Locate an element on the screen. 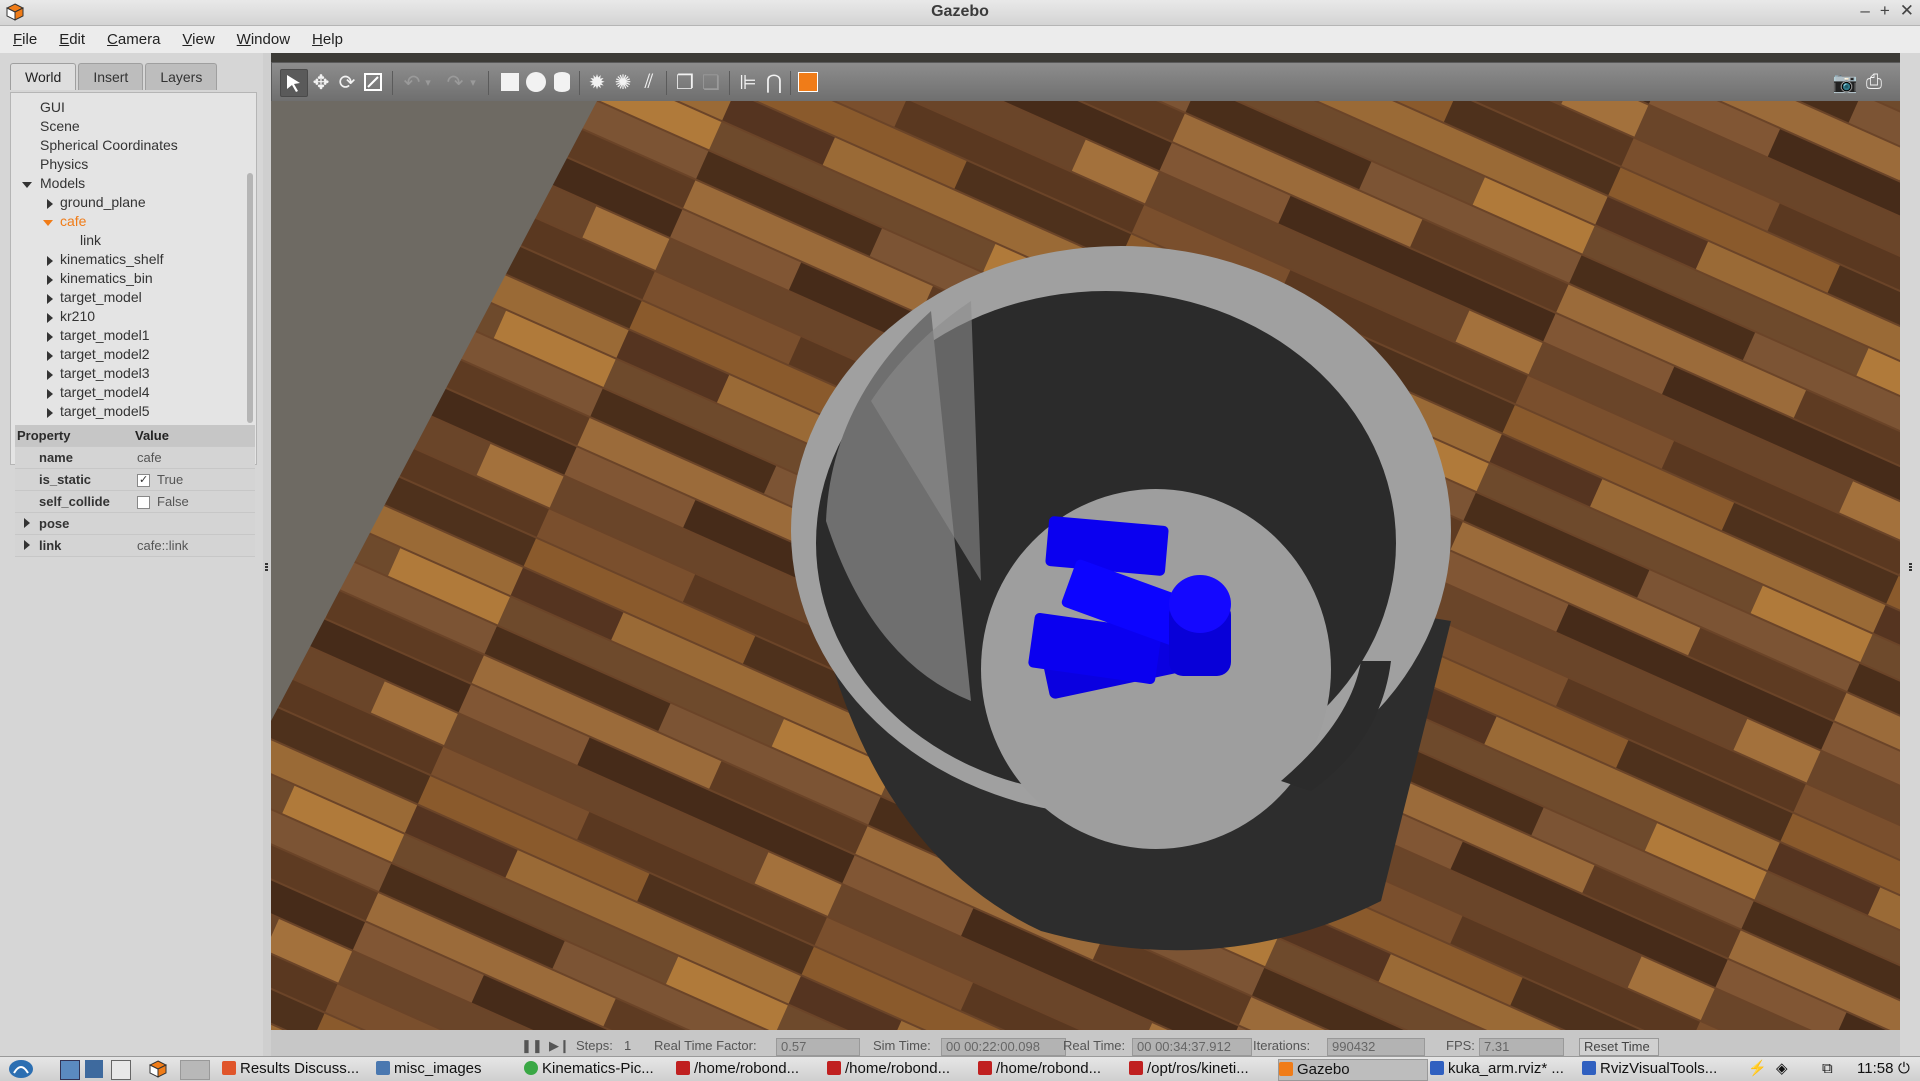 The width and height of the screenshot is (1920, 1081). screenshot-camera-icon: 📷 is located at coordinates (1845, 82).